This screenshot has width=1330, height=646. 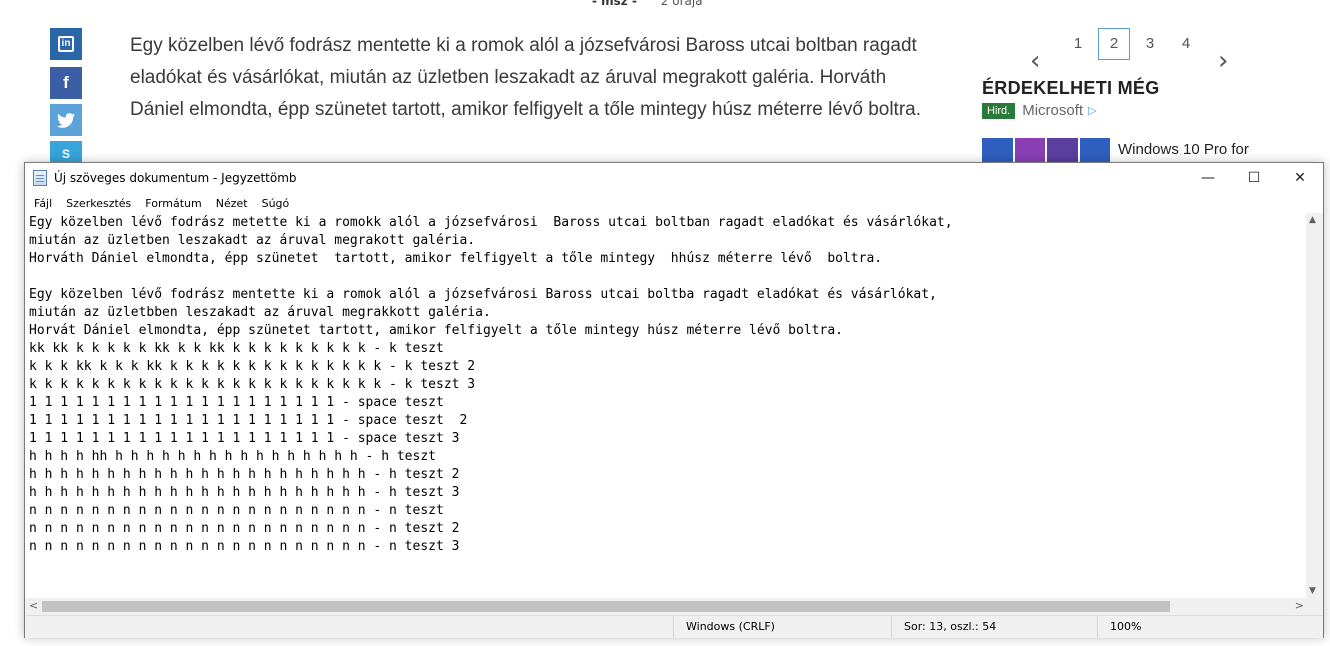 I want to click on linkedin-share-button: in, so click(x=66, y=44).